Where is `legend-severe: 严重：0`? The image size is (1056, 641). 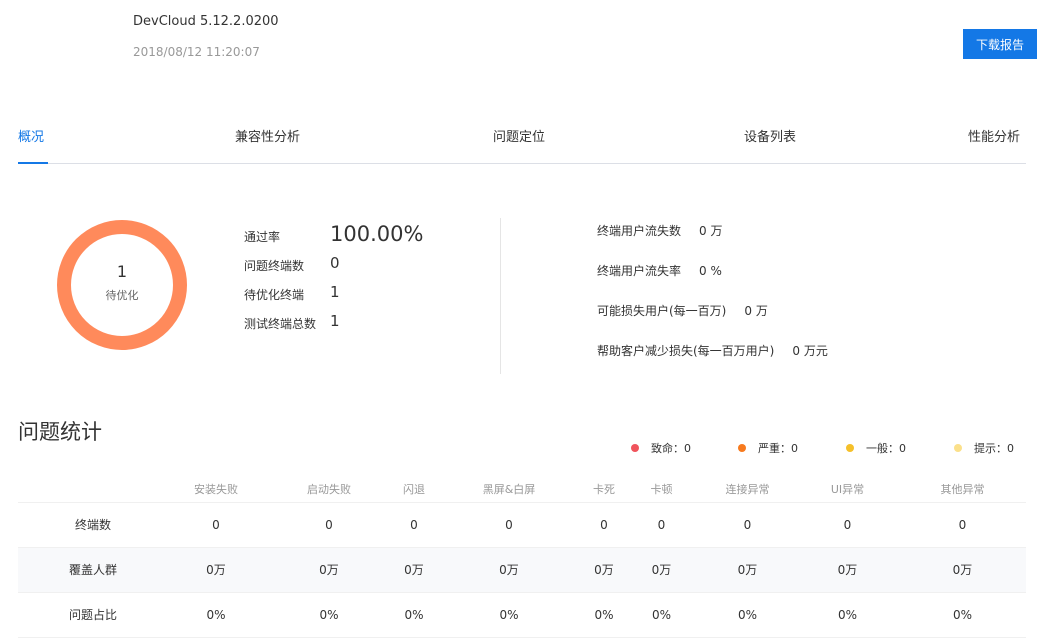 legend-severe: 严重：0 is located at coordinates (768, 448).